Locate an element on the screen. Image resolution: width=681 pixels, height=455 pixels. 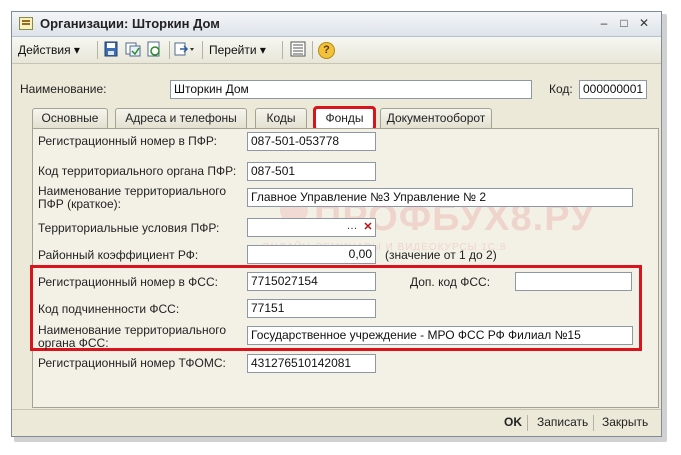
maximize-button: □ is located at coordinates (624, 23).